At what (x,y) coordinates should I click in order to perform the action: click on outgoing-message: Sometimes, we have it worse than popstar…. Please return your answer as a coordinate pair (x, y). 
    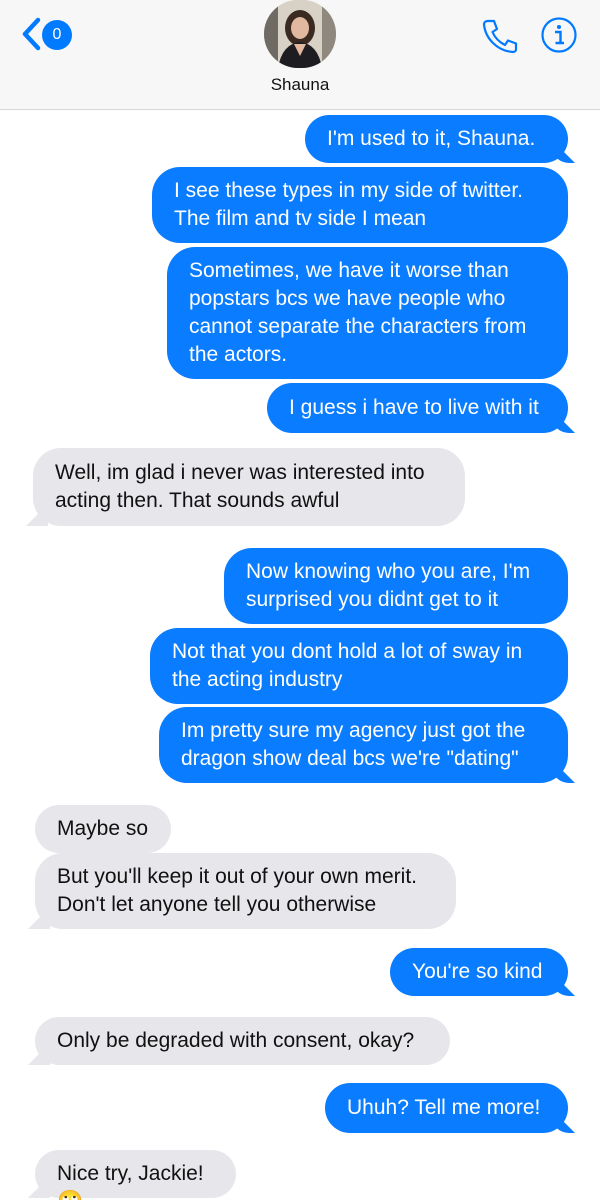
    Looking at the image, I should click on (367, 313).